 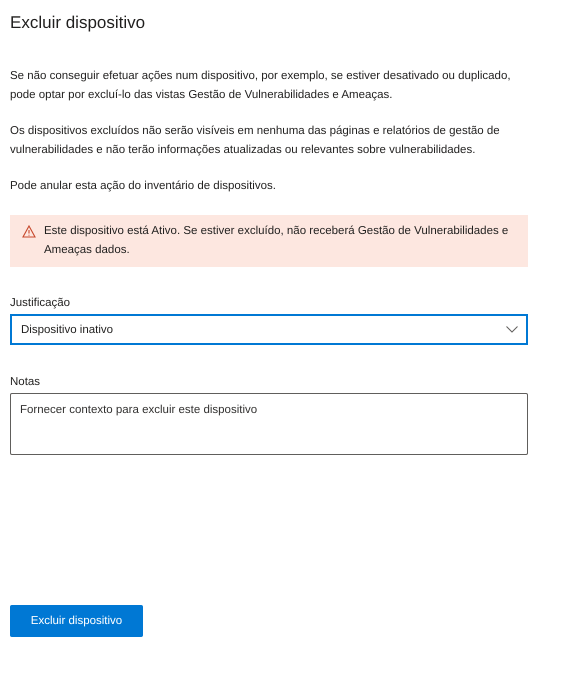 I want to click on chevron-down-icon, so click(x=512, y=329).